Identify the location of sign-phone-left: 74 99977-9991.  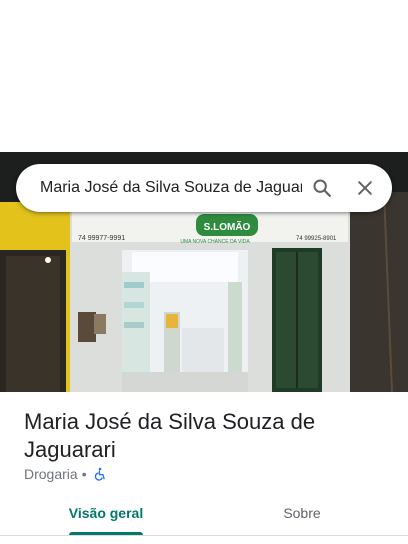
(101, 238).